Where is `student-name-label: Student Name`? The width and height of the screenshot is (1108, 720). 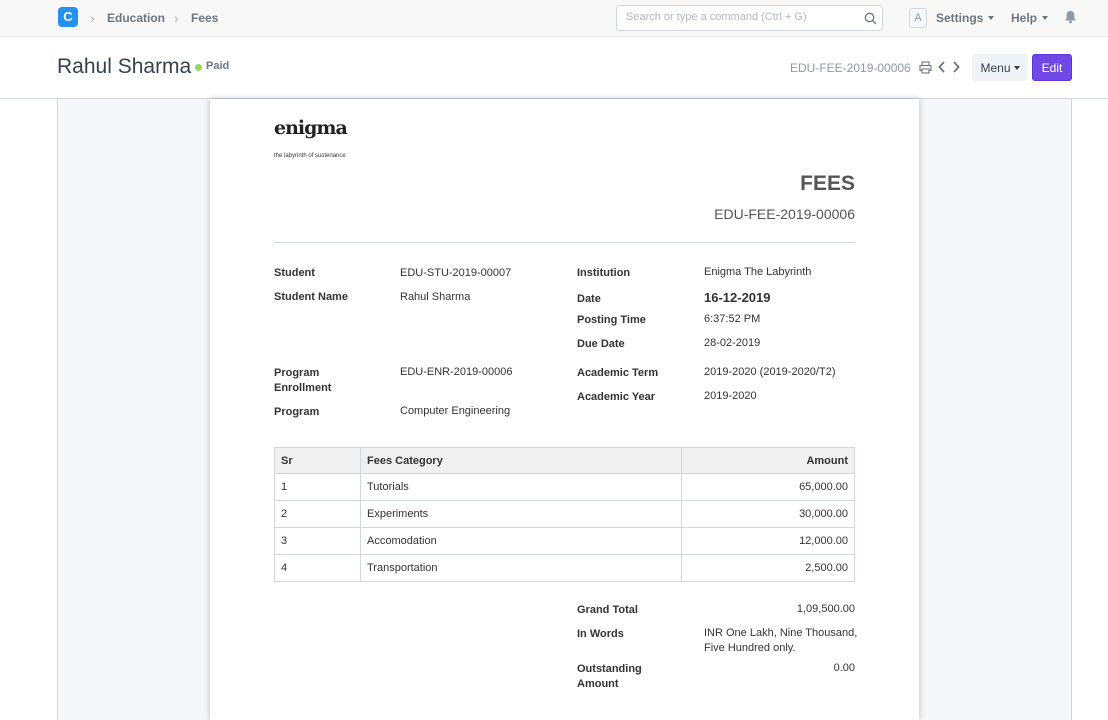
student-name-label: Student Name is located at coordinates (311, 297).